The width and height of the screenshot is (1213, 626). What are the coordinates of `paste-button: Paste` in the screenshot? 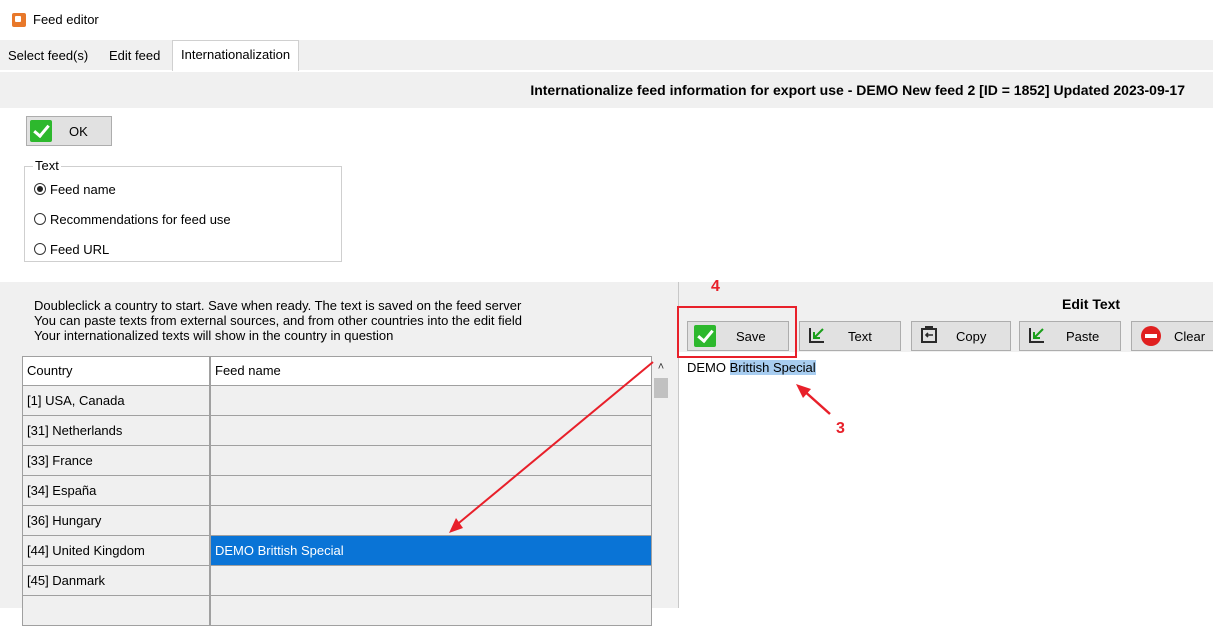 It's located at (1070, 336).